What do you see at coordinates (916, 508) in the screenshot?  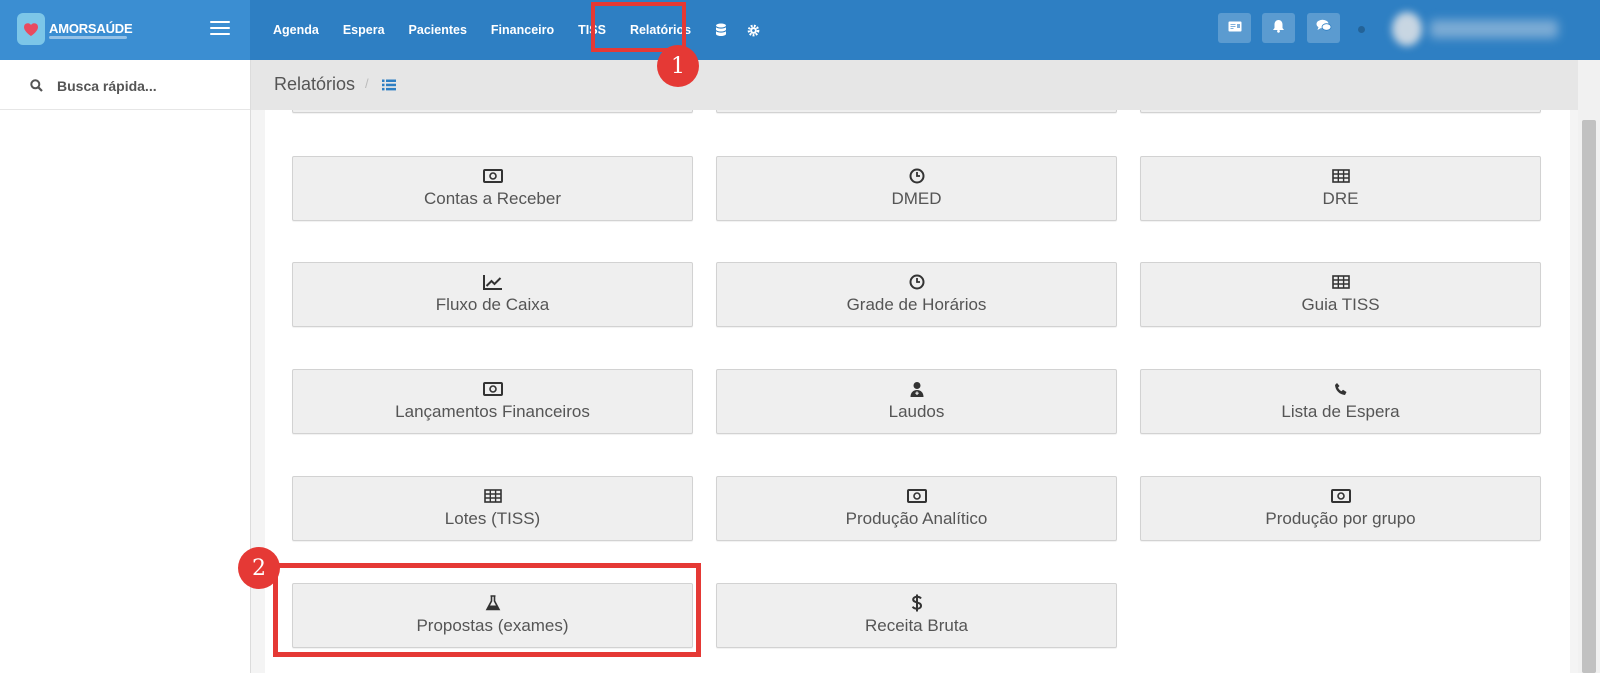 I see `report-tile-producao-analitico: Produção Analítico` at bounding box center [916, 508].